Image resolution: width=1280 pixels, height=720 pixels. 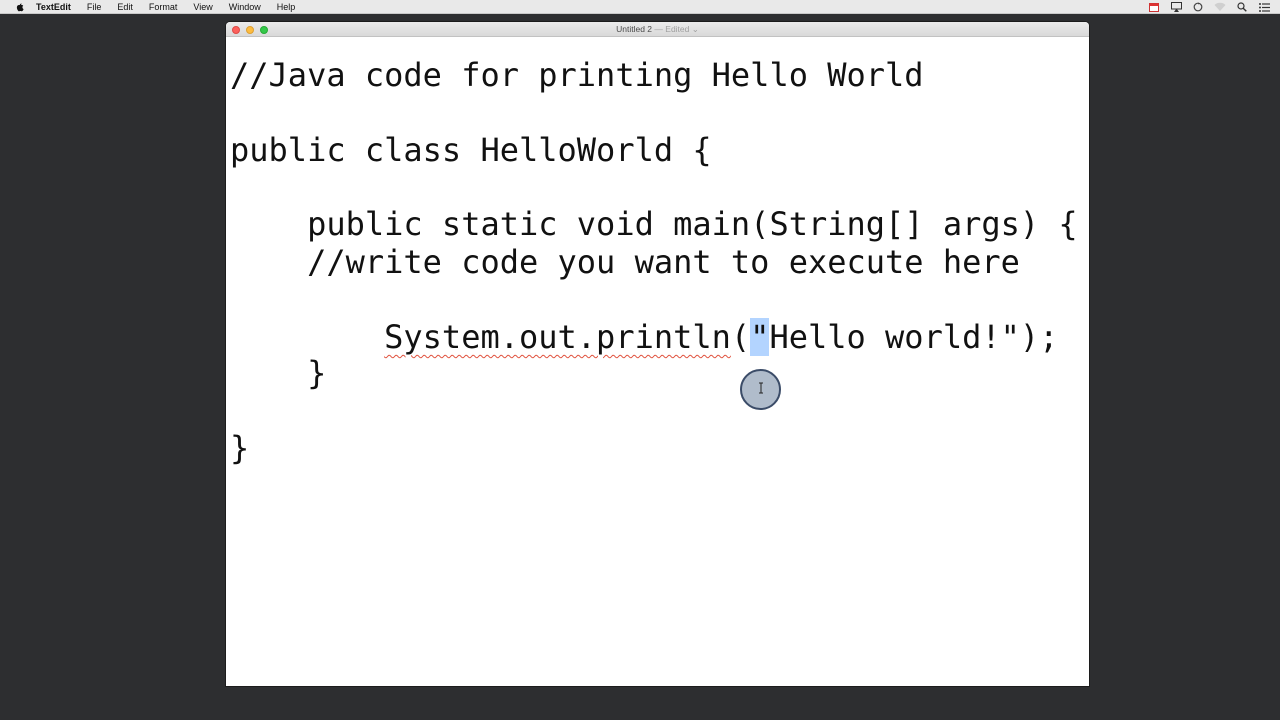 What do you see at coordinates (125, 7) in the screenshot?
I see `menu-edit: Edit` at bounding box center [125, 7].